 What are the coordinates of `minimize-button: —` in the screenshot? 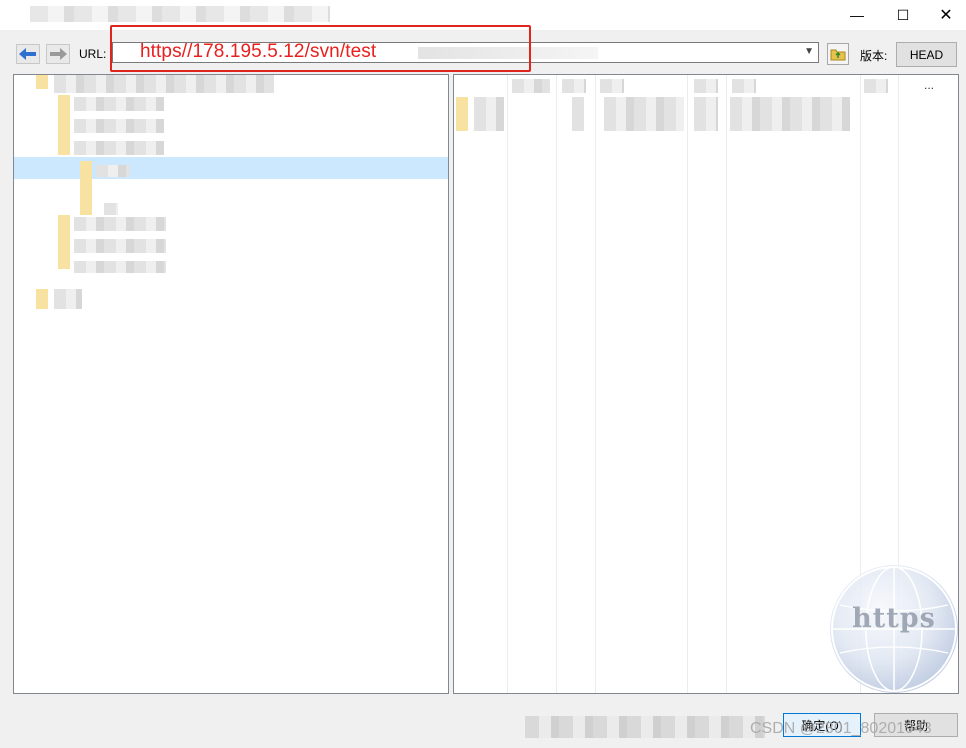 It's located at (857, 15).